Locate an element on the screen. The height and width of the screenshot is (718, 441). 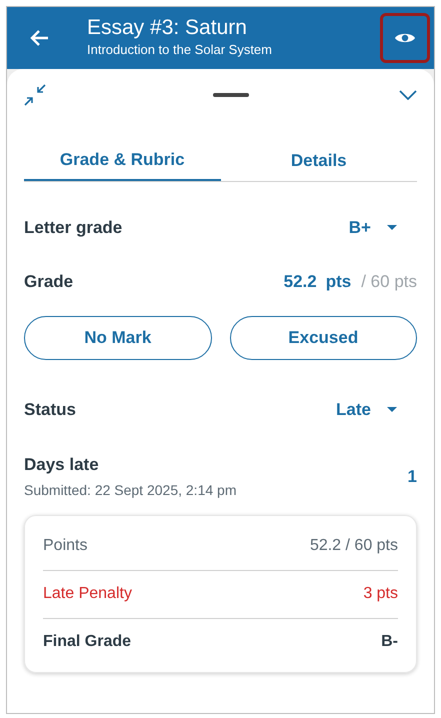
grade-unit: pts is located at coordinates (339, 282).